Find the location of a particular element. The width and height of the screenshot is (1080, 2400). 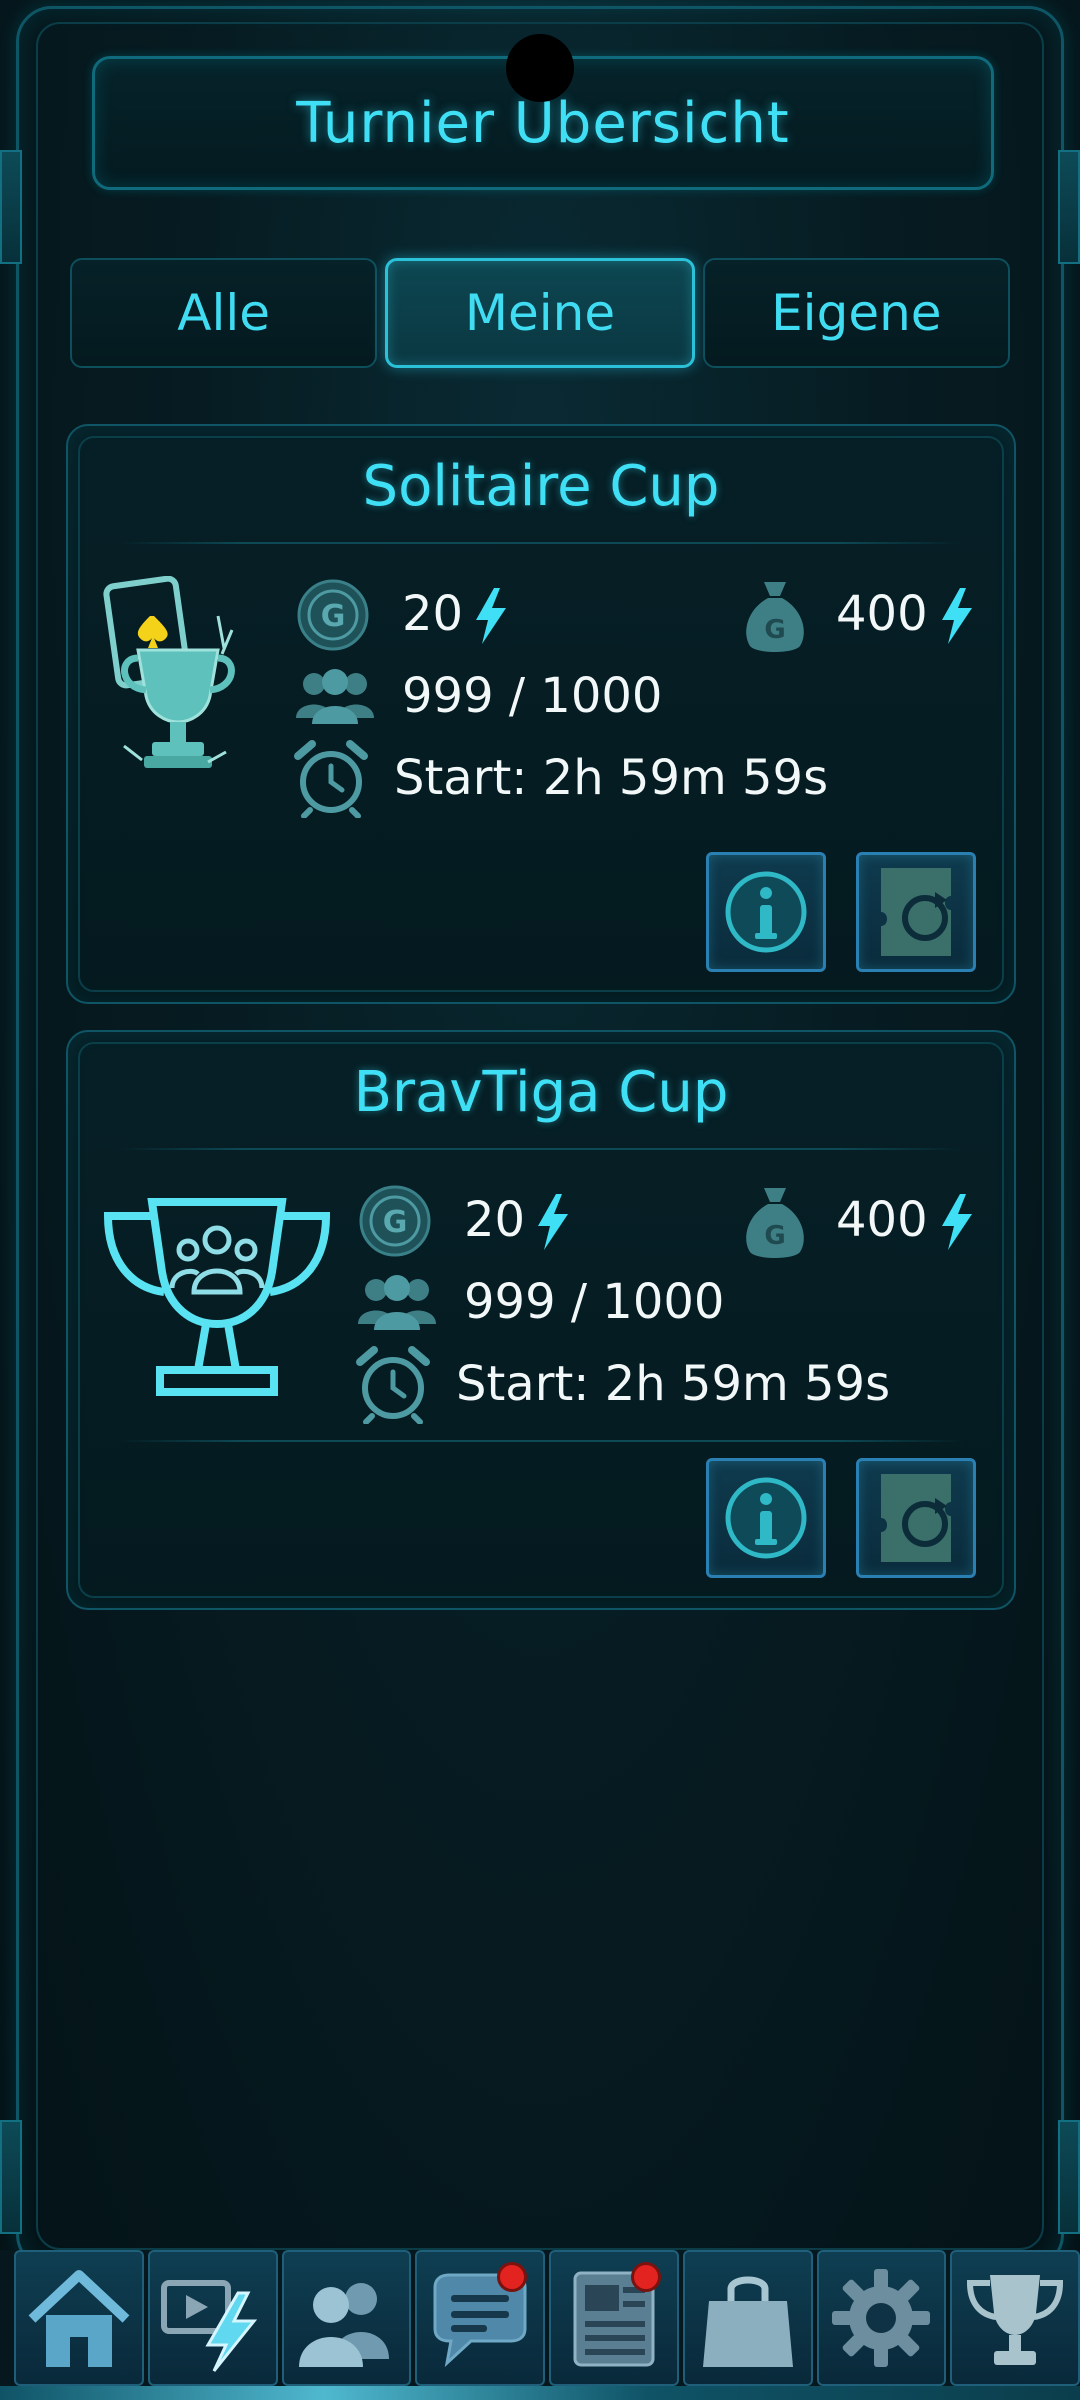

trophy-icon is located at coordinates (1015, 2320).